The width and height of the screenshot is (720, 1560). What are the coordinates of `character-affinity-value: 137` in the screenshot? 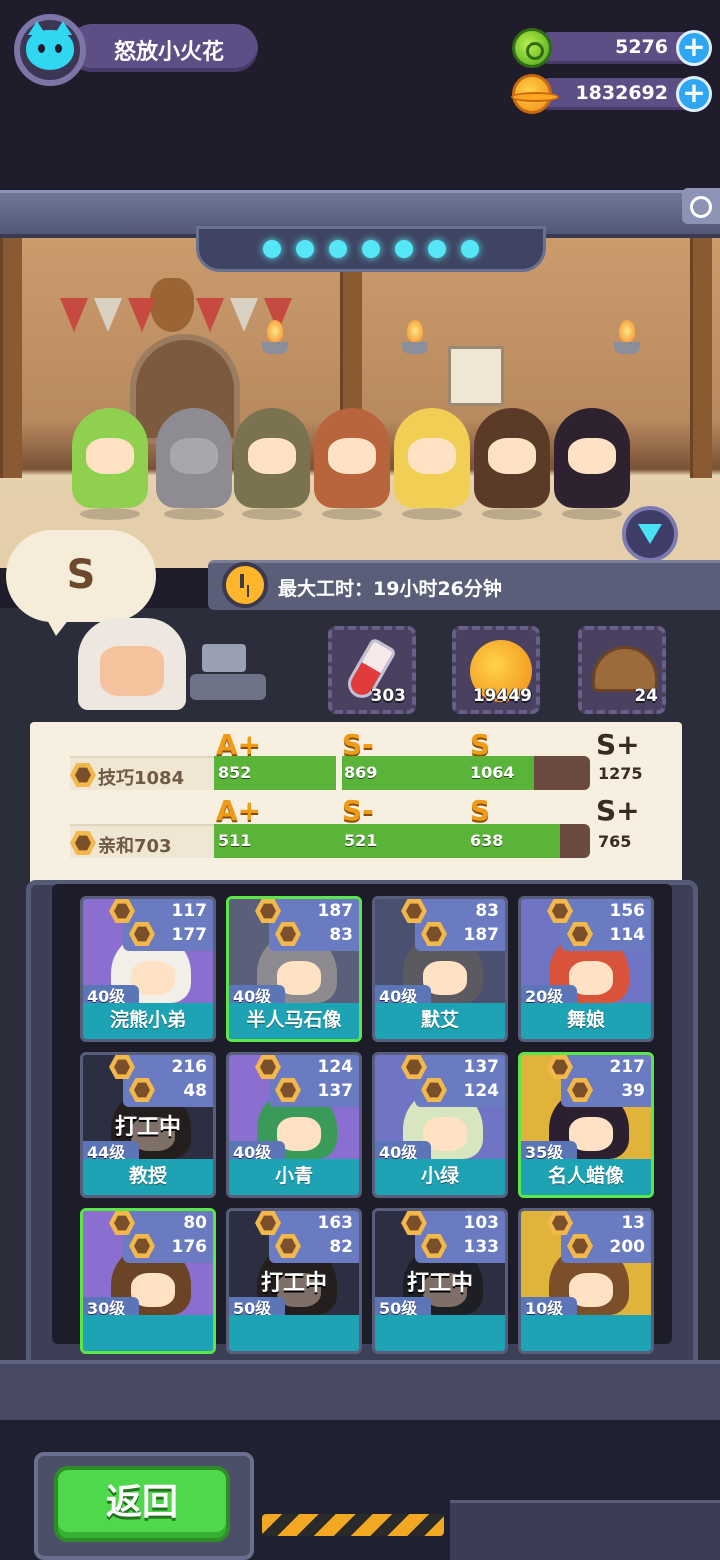 It's located at (335, 1091).